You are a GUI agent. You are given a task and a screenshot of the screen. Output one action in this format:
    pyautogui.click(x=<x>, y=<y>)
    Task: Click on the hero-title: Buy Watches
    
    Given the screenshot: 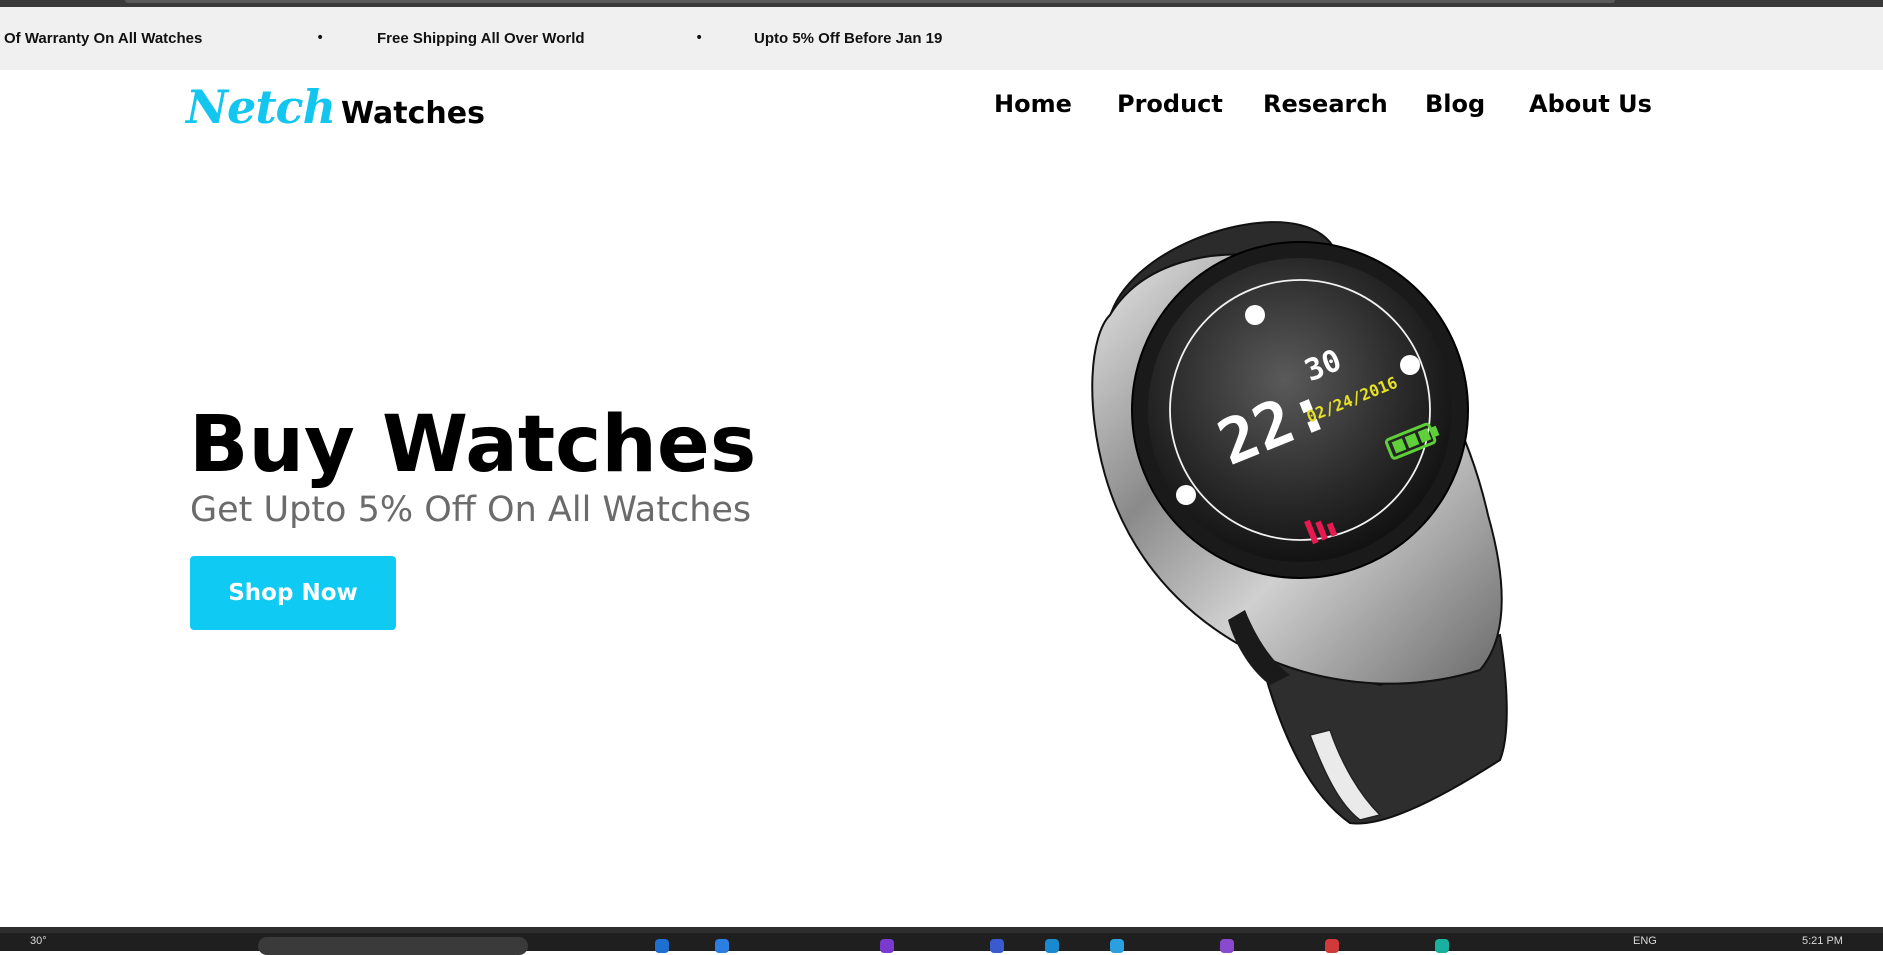 What is the action you would take?
    pyautogui.click(x=473, y=445)
    